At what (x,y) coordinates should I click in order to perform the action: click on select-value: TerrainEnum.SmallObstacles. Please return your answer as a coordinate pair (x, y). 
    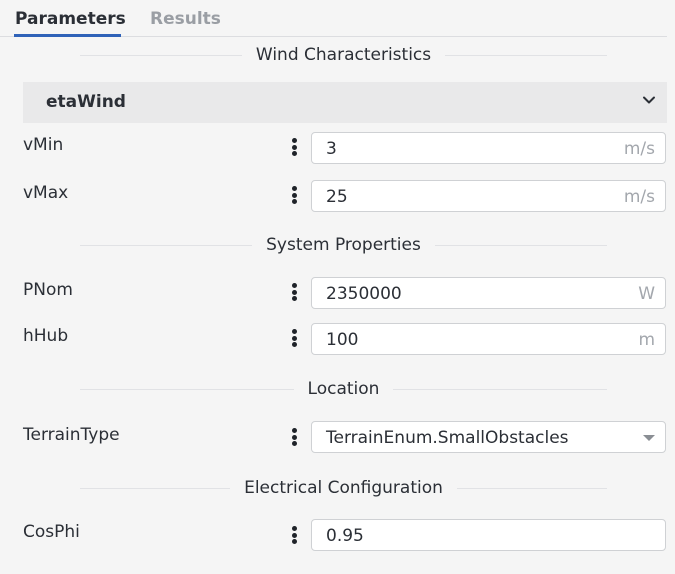
    Looking at the image, I should click on (447, 438).